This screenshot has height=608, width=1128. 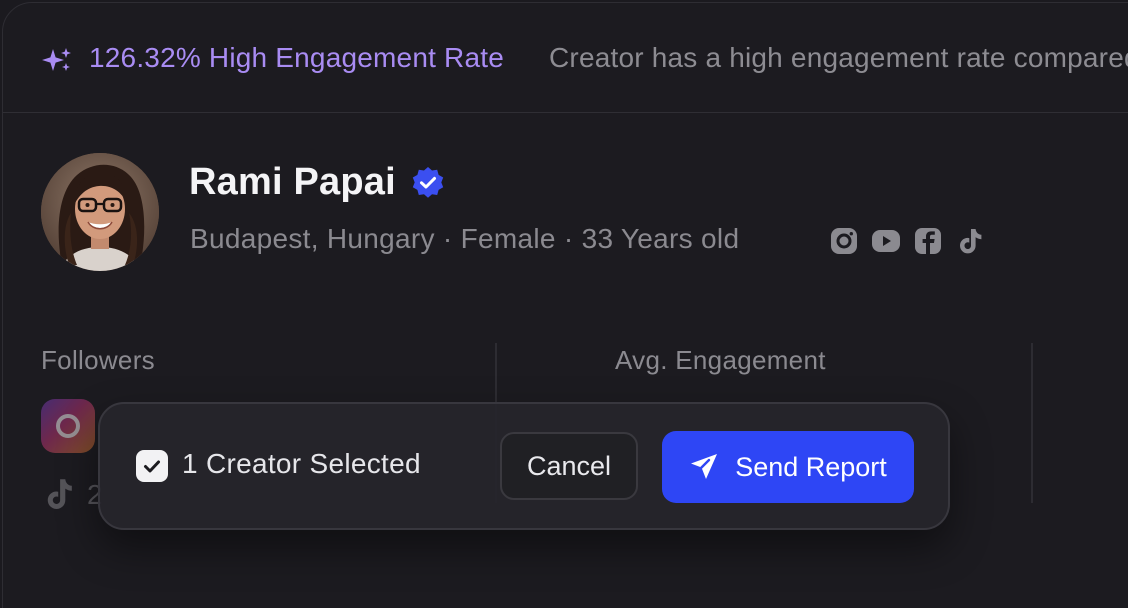 I want to click on tiktok-small-icon, so click(x=59, y=494).